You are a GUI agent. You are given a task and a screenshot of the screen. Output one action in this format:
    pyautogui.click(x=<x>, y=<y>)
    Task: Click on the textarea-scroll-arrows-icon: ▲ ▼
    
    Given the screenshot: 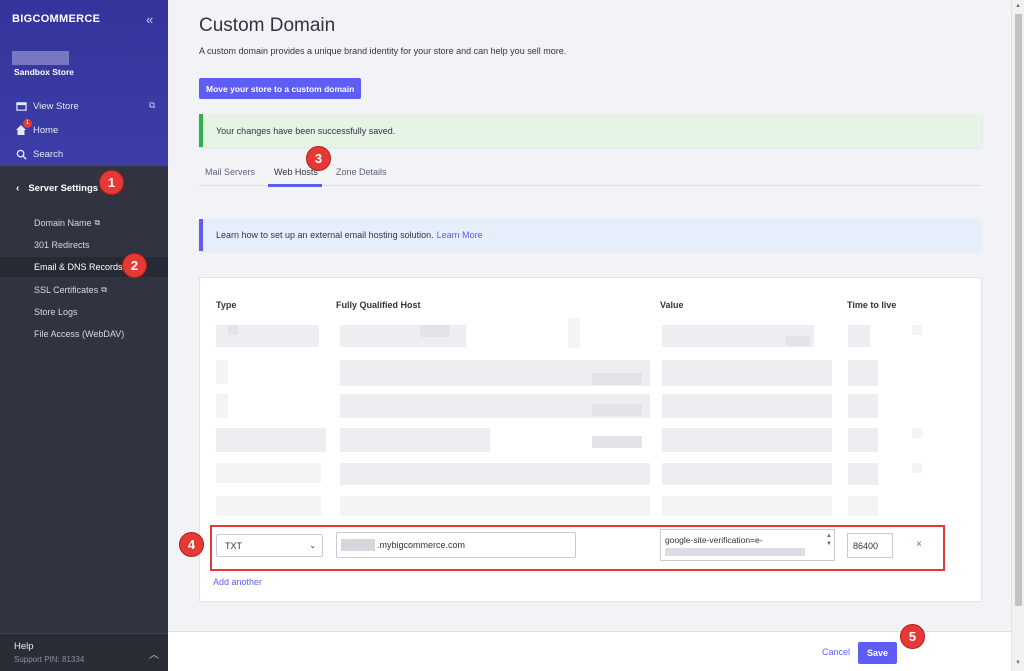 What is the action you would take?
    pyautogui.click(x=829, y=540)
    